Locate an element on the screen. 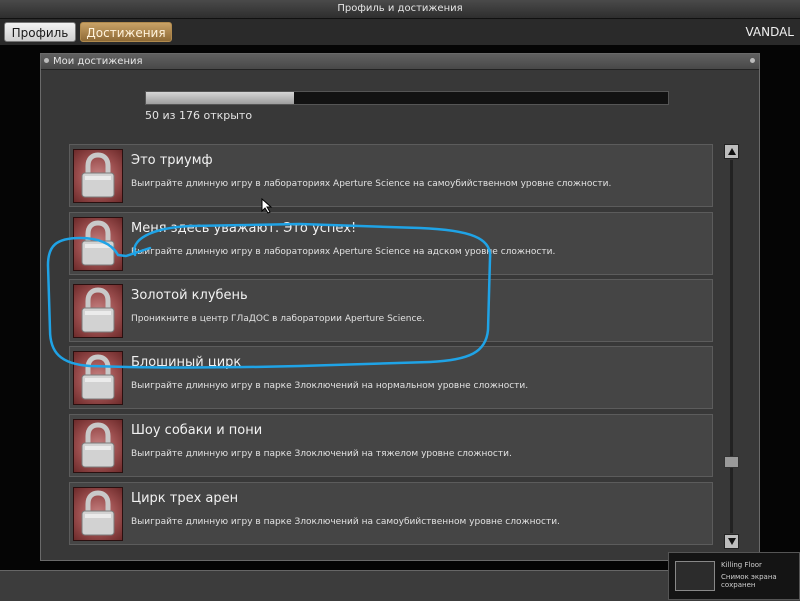  progress-bar-fill is located at coordinates (220, 98).